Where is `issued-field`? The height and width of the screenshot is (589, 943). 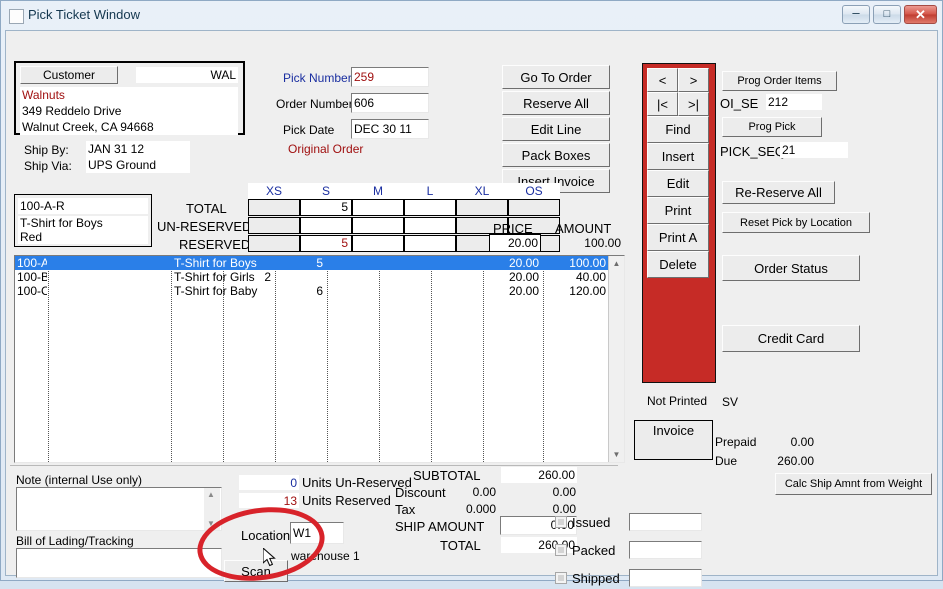
issued-field is located at coordinates (665, 522).